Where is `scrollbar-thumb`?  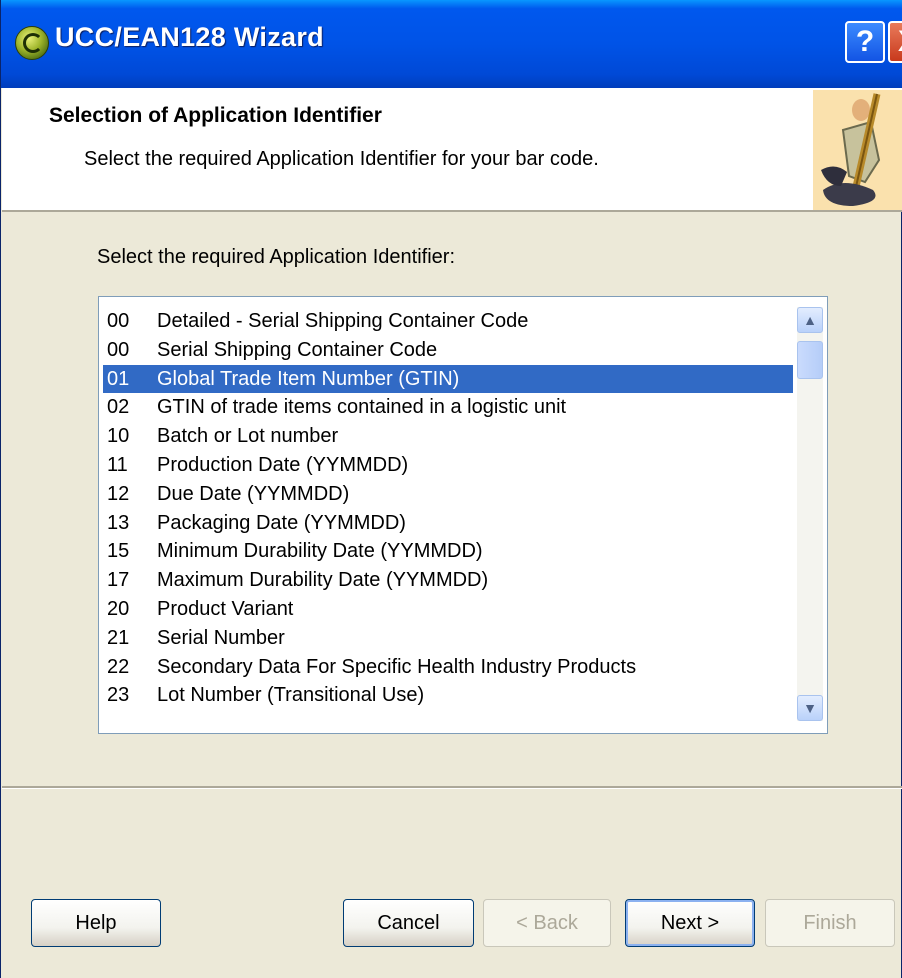 scrollbar-thumb is located at coordinates (810, 360).